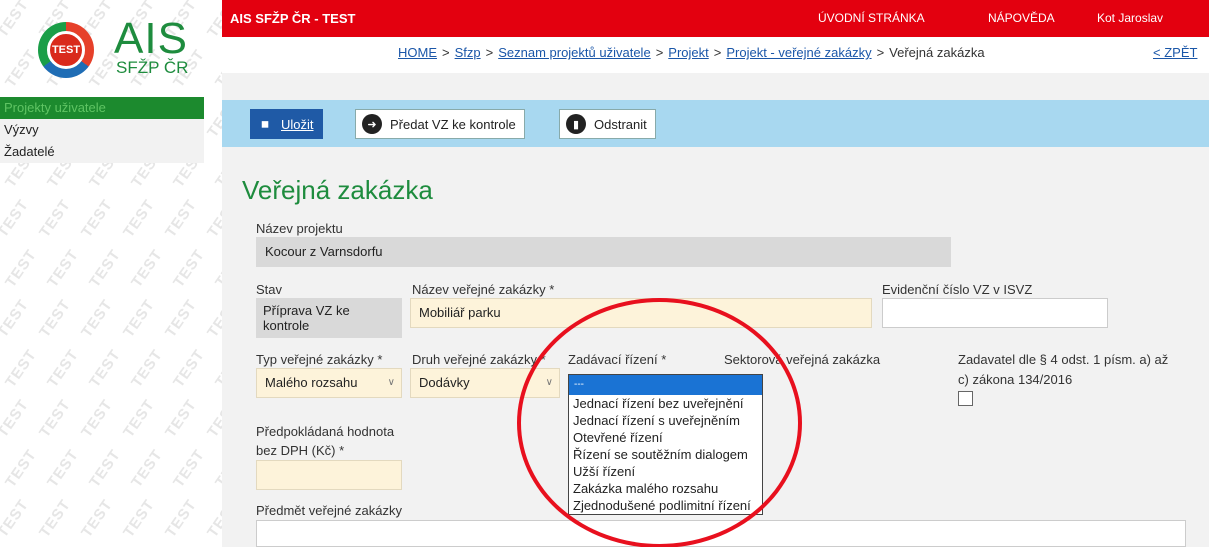 Image resolution: width=1209 pixels, height=547 pixels. What do you see at coordinates (871, 18) in the screenshot?
I see `nav-home-link: ÚVODNÍ STRÁNKA` at bounding box center [871, 18].